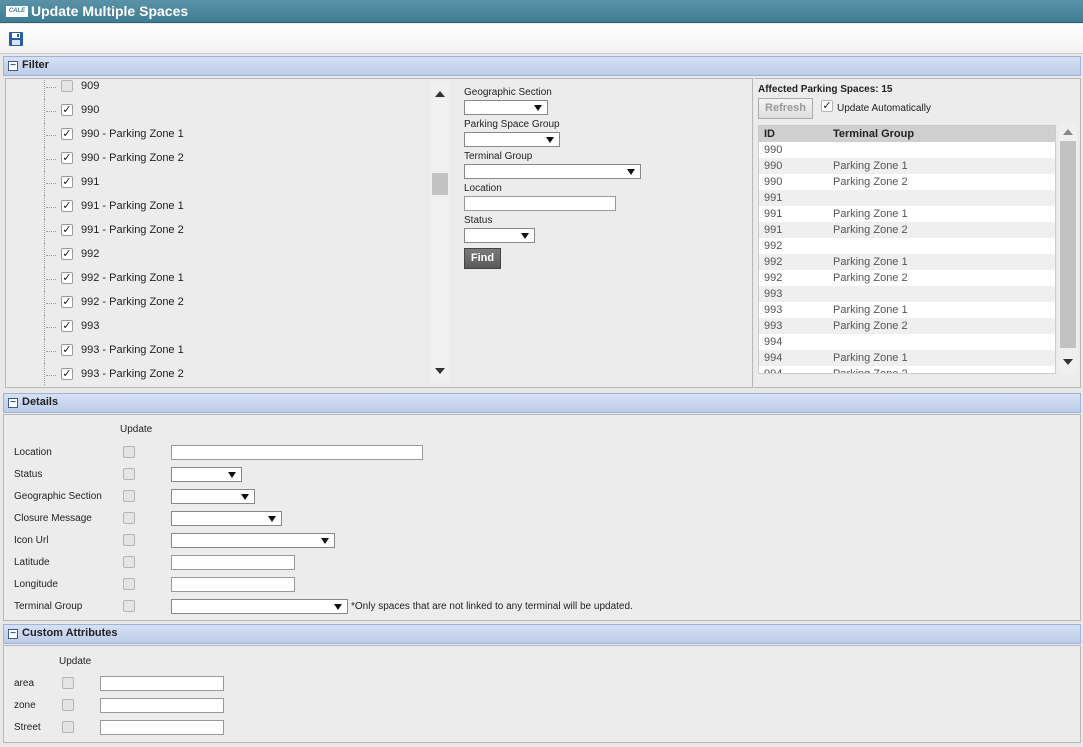 The image size is (1083, 747). What do you see at coordinates (68, 683) in the screenshot?
I see `update-checkbox-area` at bounding box center [68, 683].